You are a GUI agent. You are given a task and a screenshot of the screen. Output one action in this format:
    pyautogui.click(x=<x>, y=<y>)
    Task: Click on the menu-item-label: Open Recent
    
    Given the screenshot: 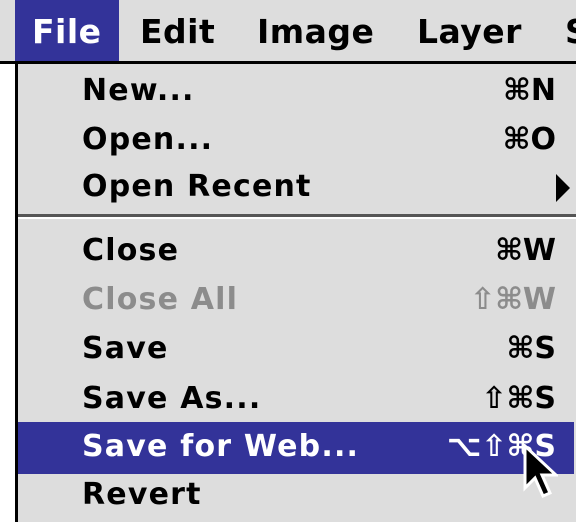 What is the action you would take?
    pyautogui.click(x=197, y=186)
    